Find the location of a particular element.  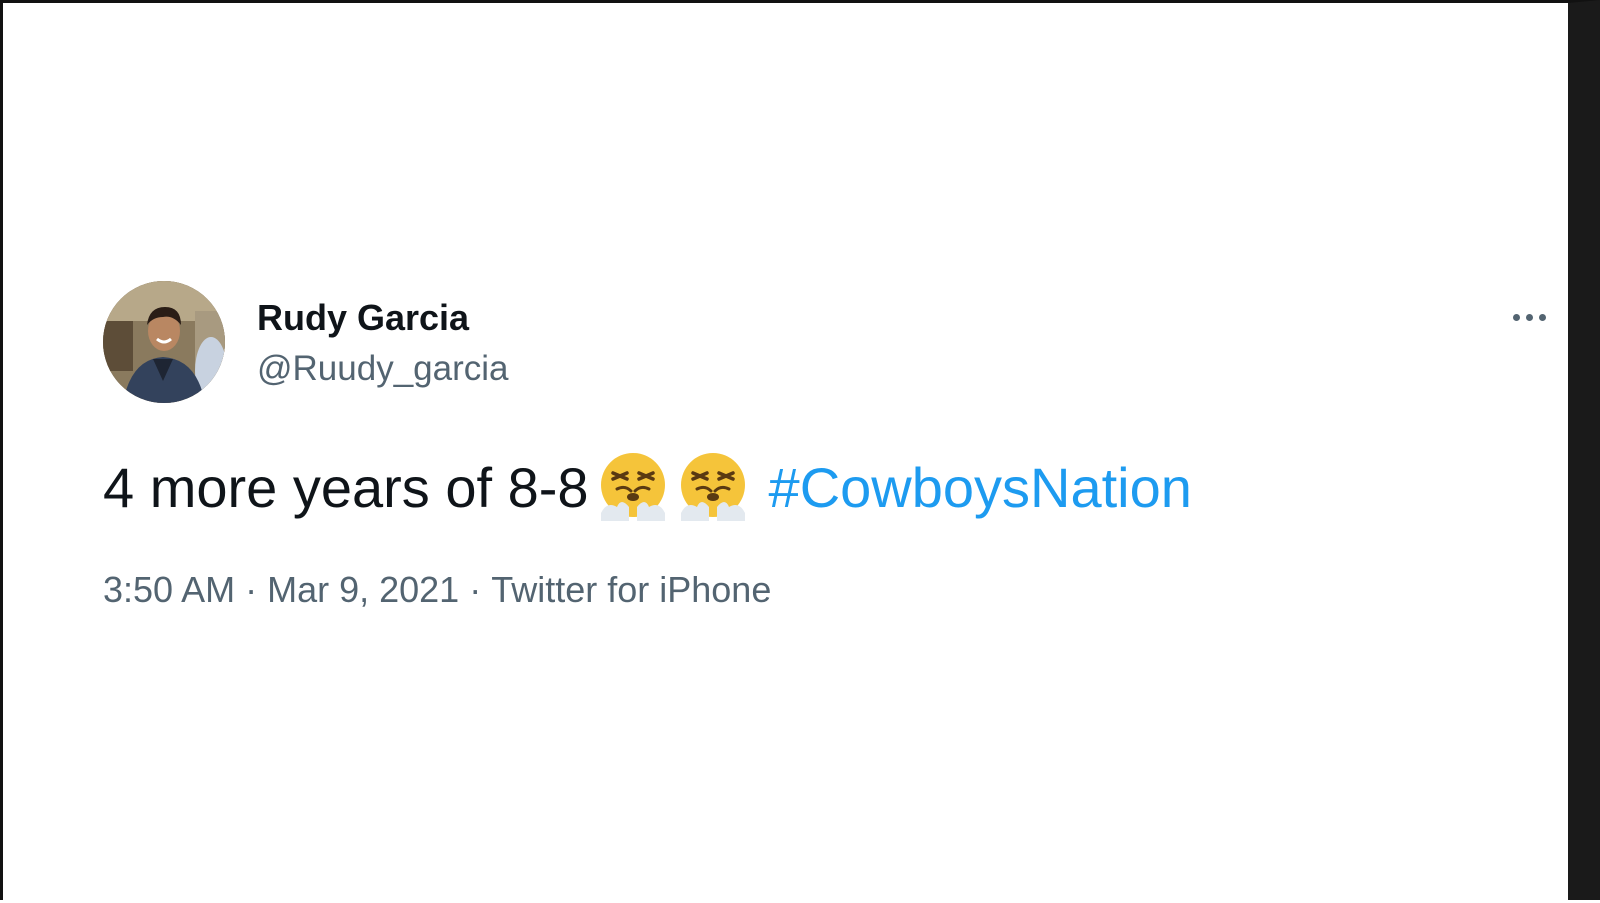

more-options-icon is located at coordinates (1529, 317).